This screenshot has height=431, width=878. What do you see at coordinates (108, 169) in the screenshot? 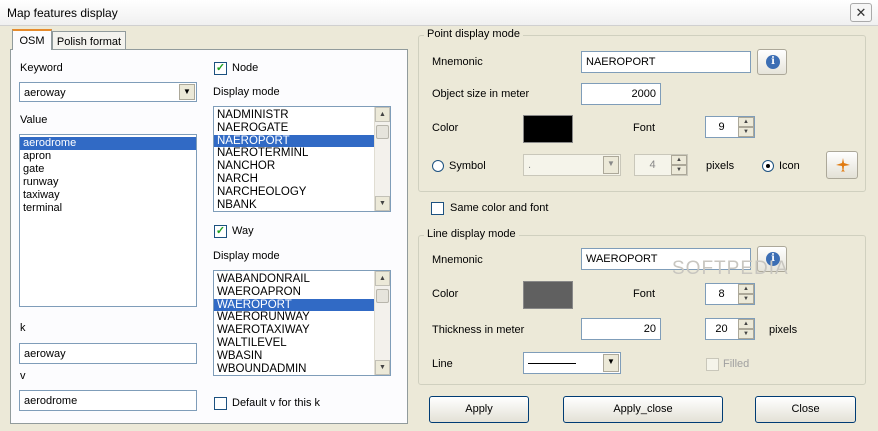
I see `list-item: gate` at bounding box center [108, 169].